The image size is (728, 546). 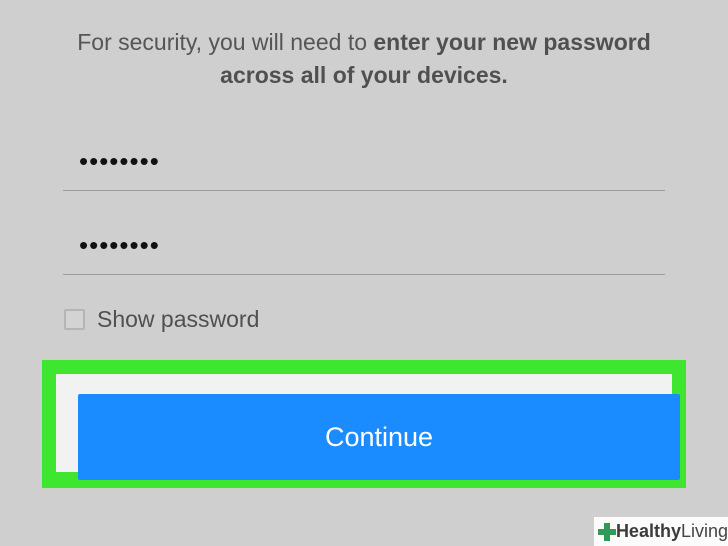 I want to click on new-password-field: ••••••••, so click(x=364, y=165).